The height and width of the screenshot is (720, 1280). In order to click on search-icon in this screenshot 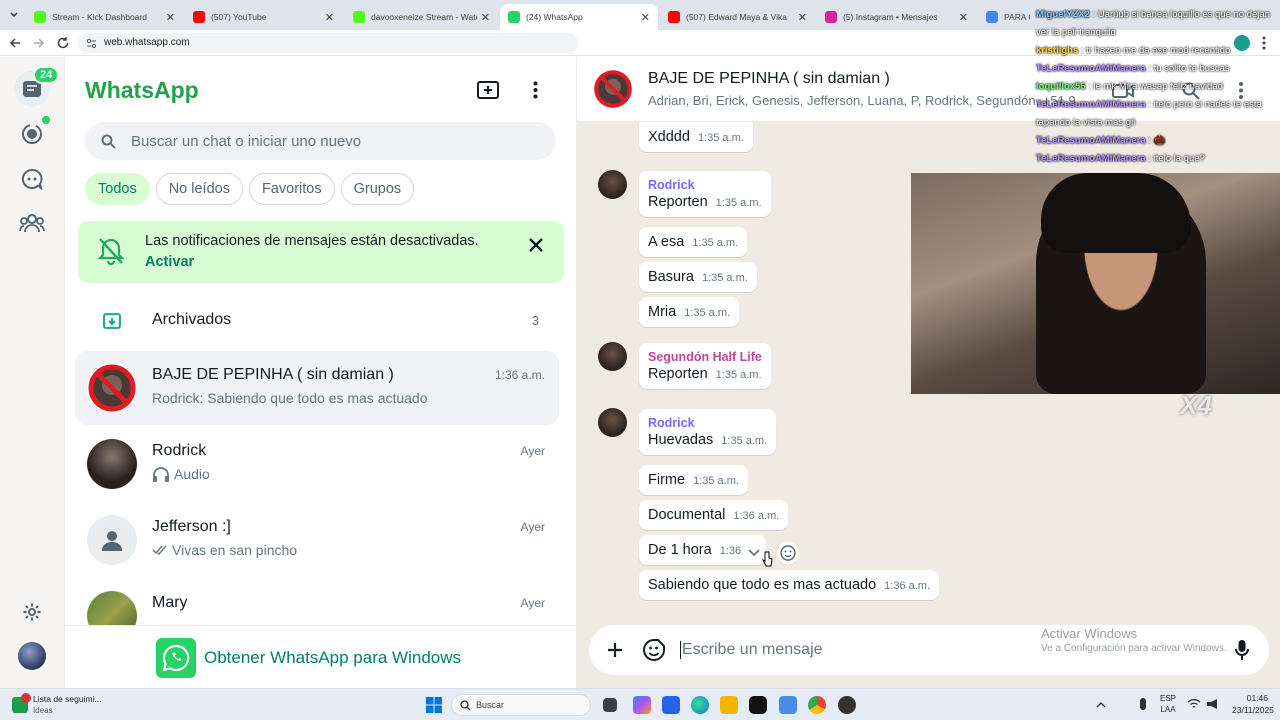, I will do `click(465, 705)`.